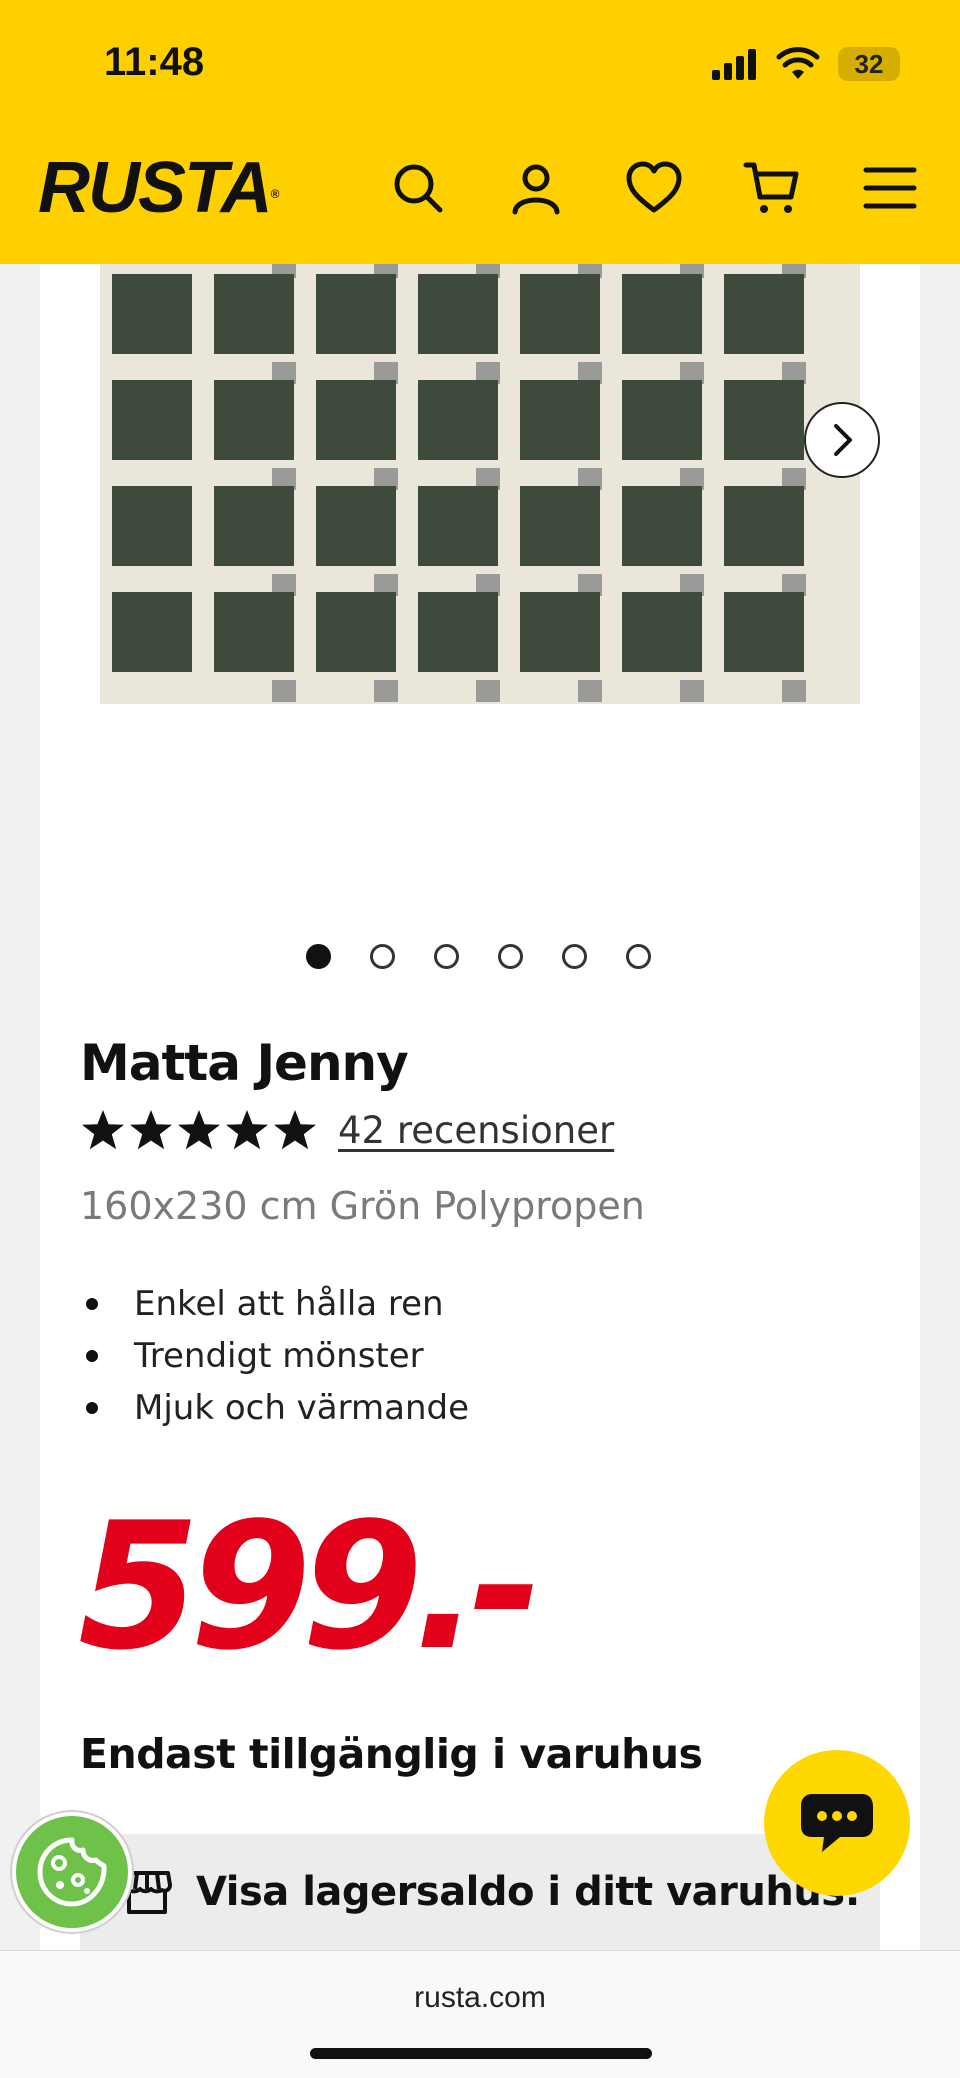 Image resolution: width=960 pixels, height=2078 pixels. What do you see at coordinates (302, 1408) in the screenshot?
I see `feature-text: Mjuk och värmande` at bounding box center [302, 1408].